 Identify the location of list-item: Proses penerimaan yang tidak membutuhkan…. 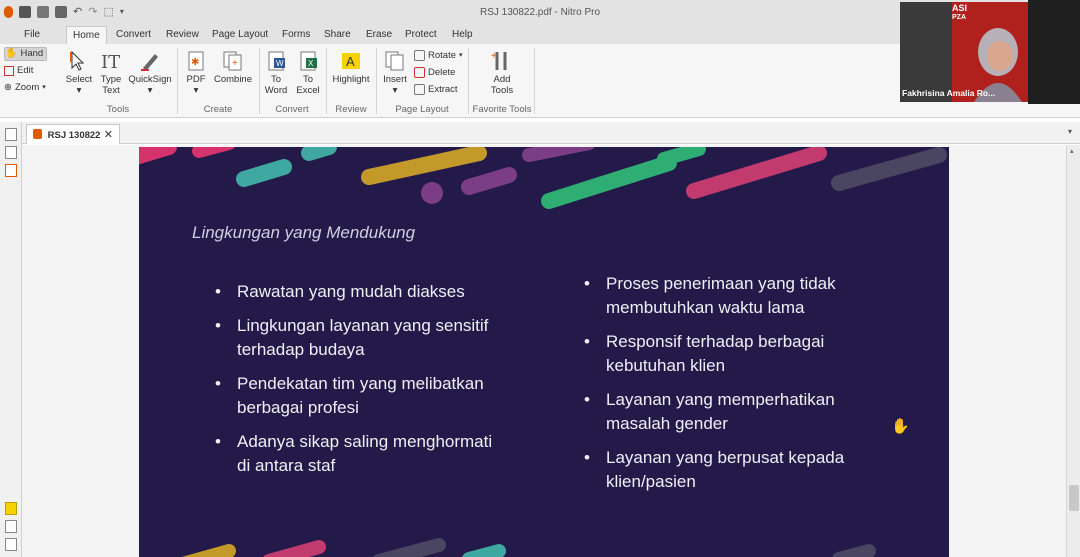
(734, 296).